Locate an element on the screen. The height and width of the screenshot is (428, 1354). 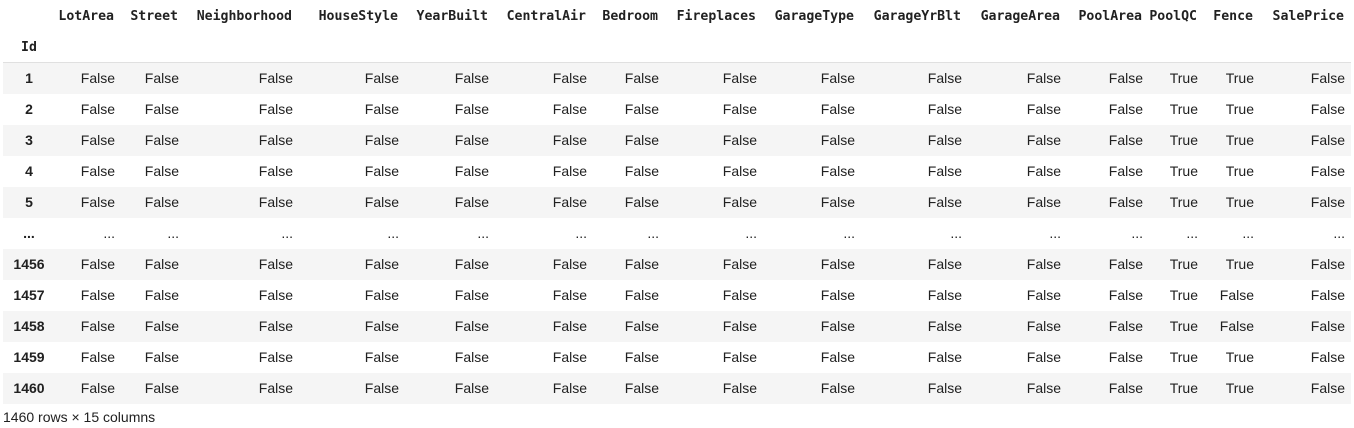
column-header-poolqc: PoolQC is located at coordinates (1173, 16).